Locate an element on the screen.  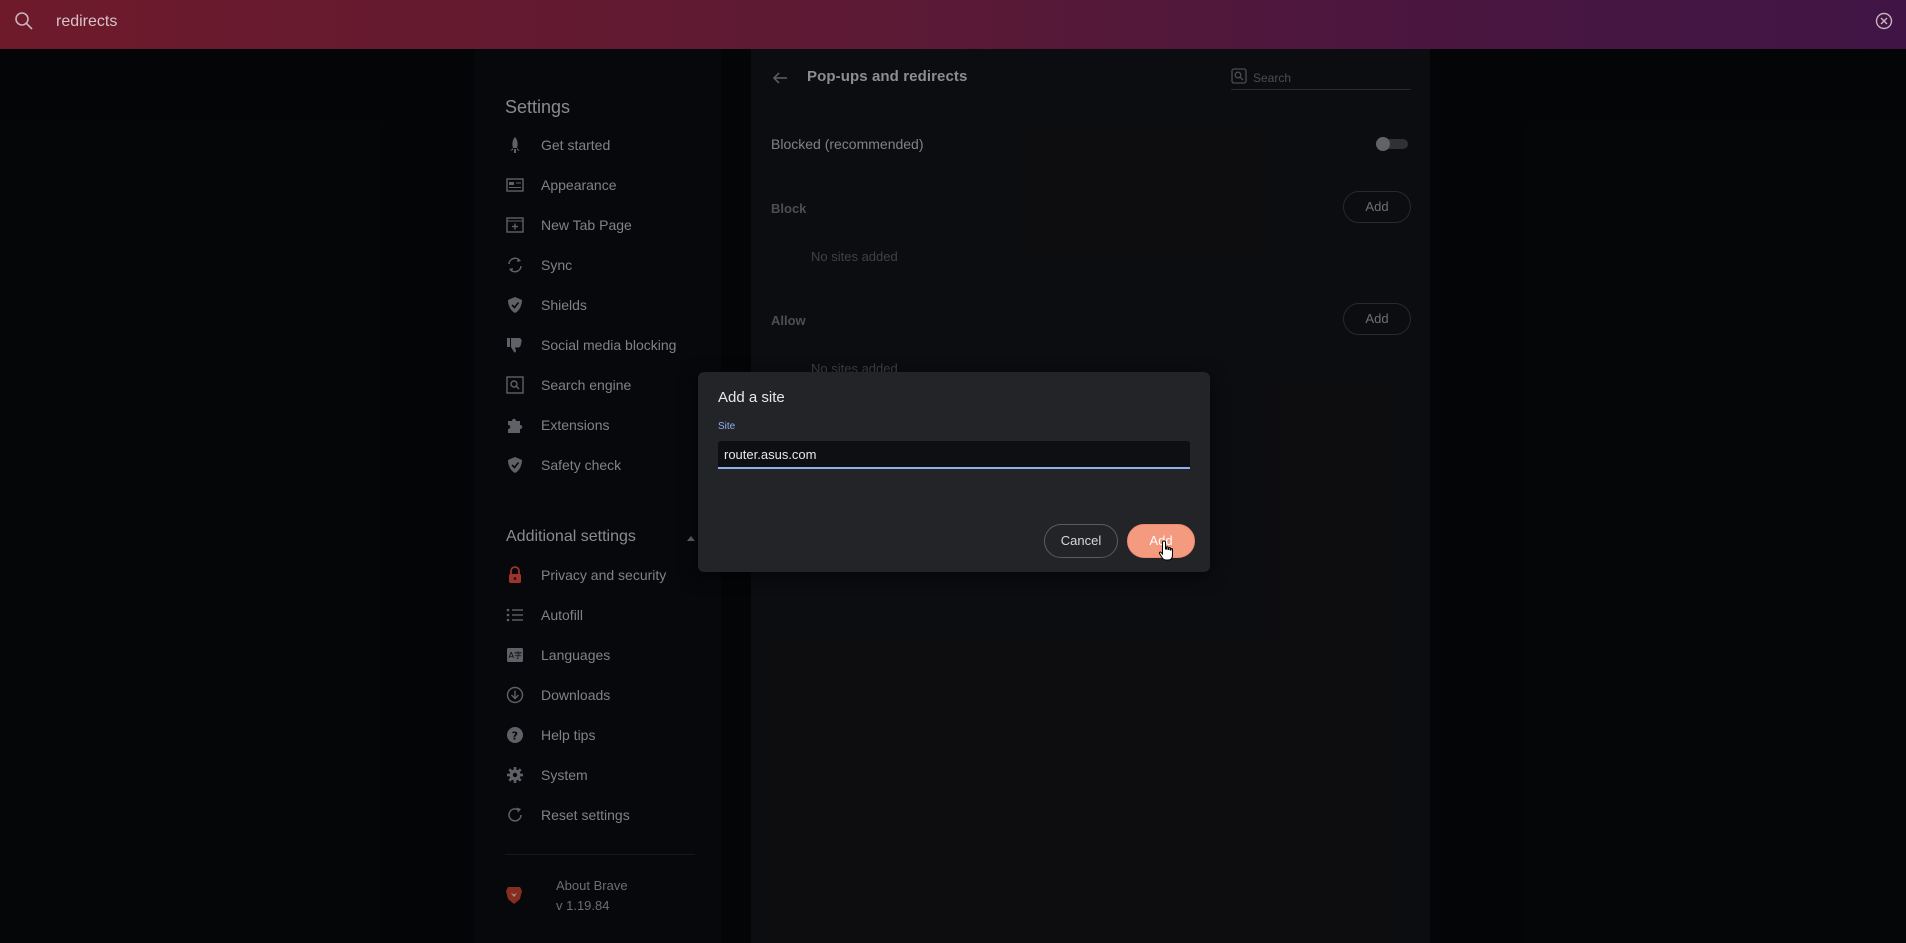
search-icon is located at coordinates (24, 21).